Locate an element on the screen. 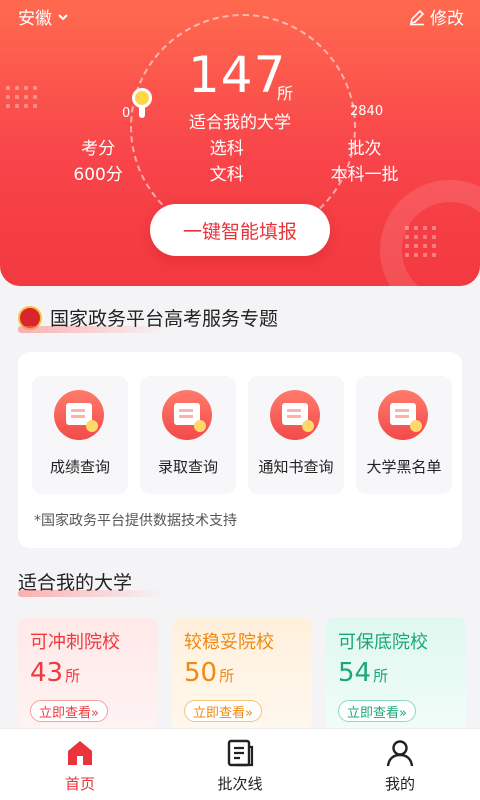  tab-batch-line: 批次线 is located at coordinates (240, 767).